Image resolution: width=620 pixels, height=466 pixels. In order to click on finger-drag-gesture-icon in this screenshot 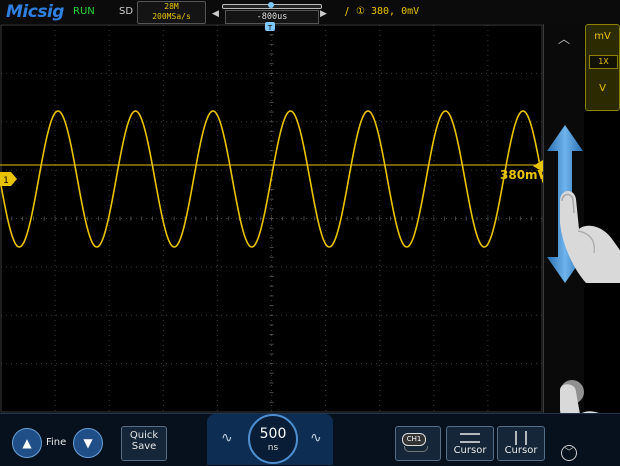, I will do `click(590, 237)`.